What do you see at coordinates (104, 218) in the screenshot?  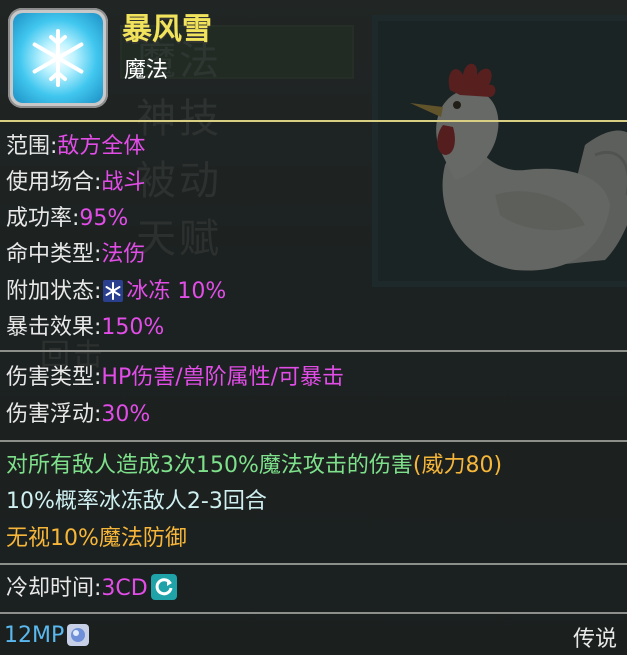 I see `stat-value: 95%` at bounding box center [104, 218].